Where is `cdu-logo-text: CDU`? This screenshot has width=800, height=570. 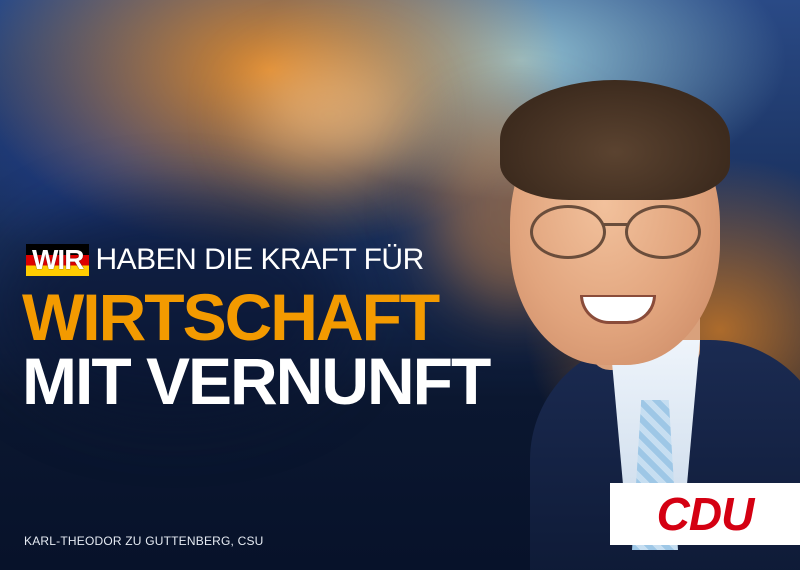 cdu-logo-text: CDU is located at coordinates (705, 514).